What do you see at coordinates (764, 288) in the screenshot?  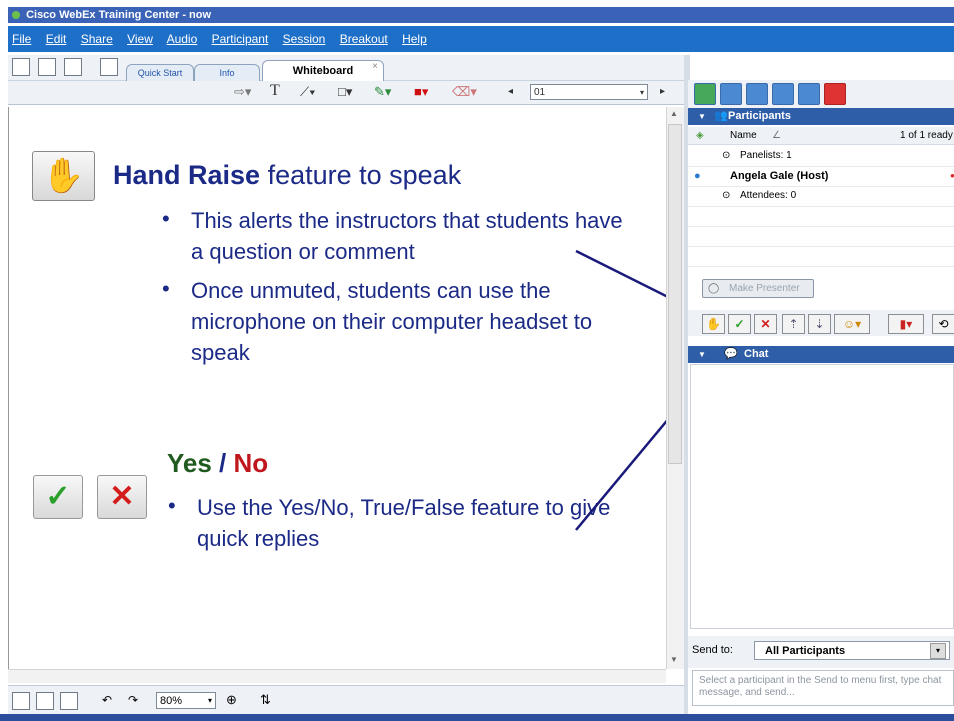 I see `make-presenter-label: Make Presenter` at bounding box center [764, 288].